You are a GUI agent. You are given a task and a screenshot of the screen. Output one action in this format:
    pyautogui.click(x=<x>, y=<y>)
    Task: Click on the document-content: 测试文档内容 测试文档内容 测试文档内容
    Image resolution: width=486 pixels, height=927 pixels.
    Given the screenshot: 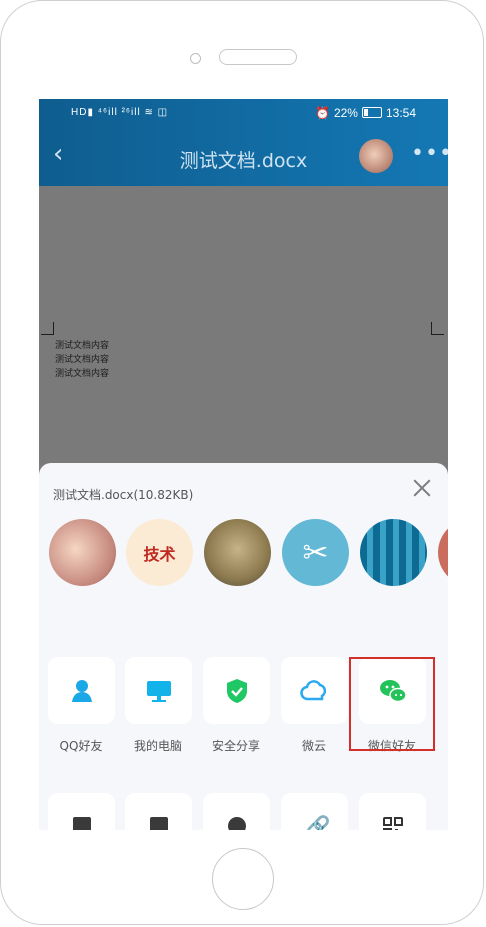 What is the action you would take?
    pyautogui.click(x=82, y=360)
    